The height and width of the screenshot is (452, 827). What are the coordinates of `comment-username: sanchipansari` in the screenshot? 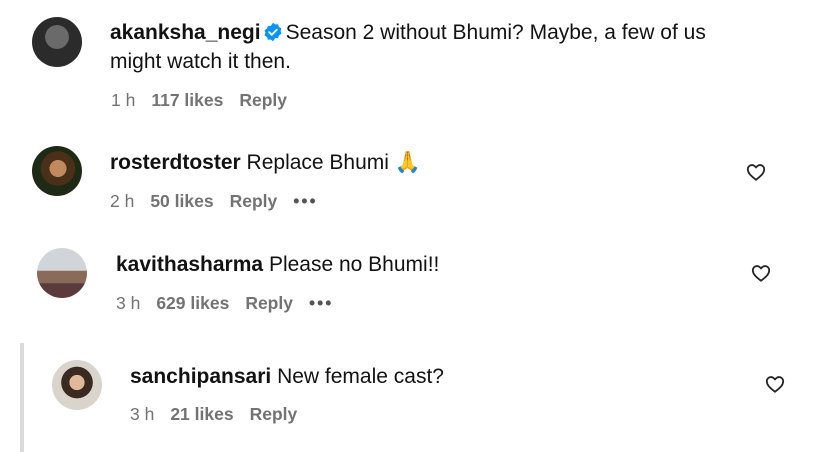 It's located at (200, 376).